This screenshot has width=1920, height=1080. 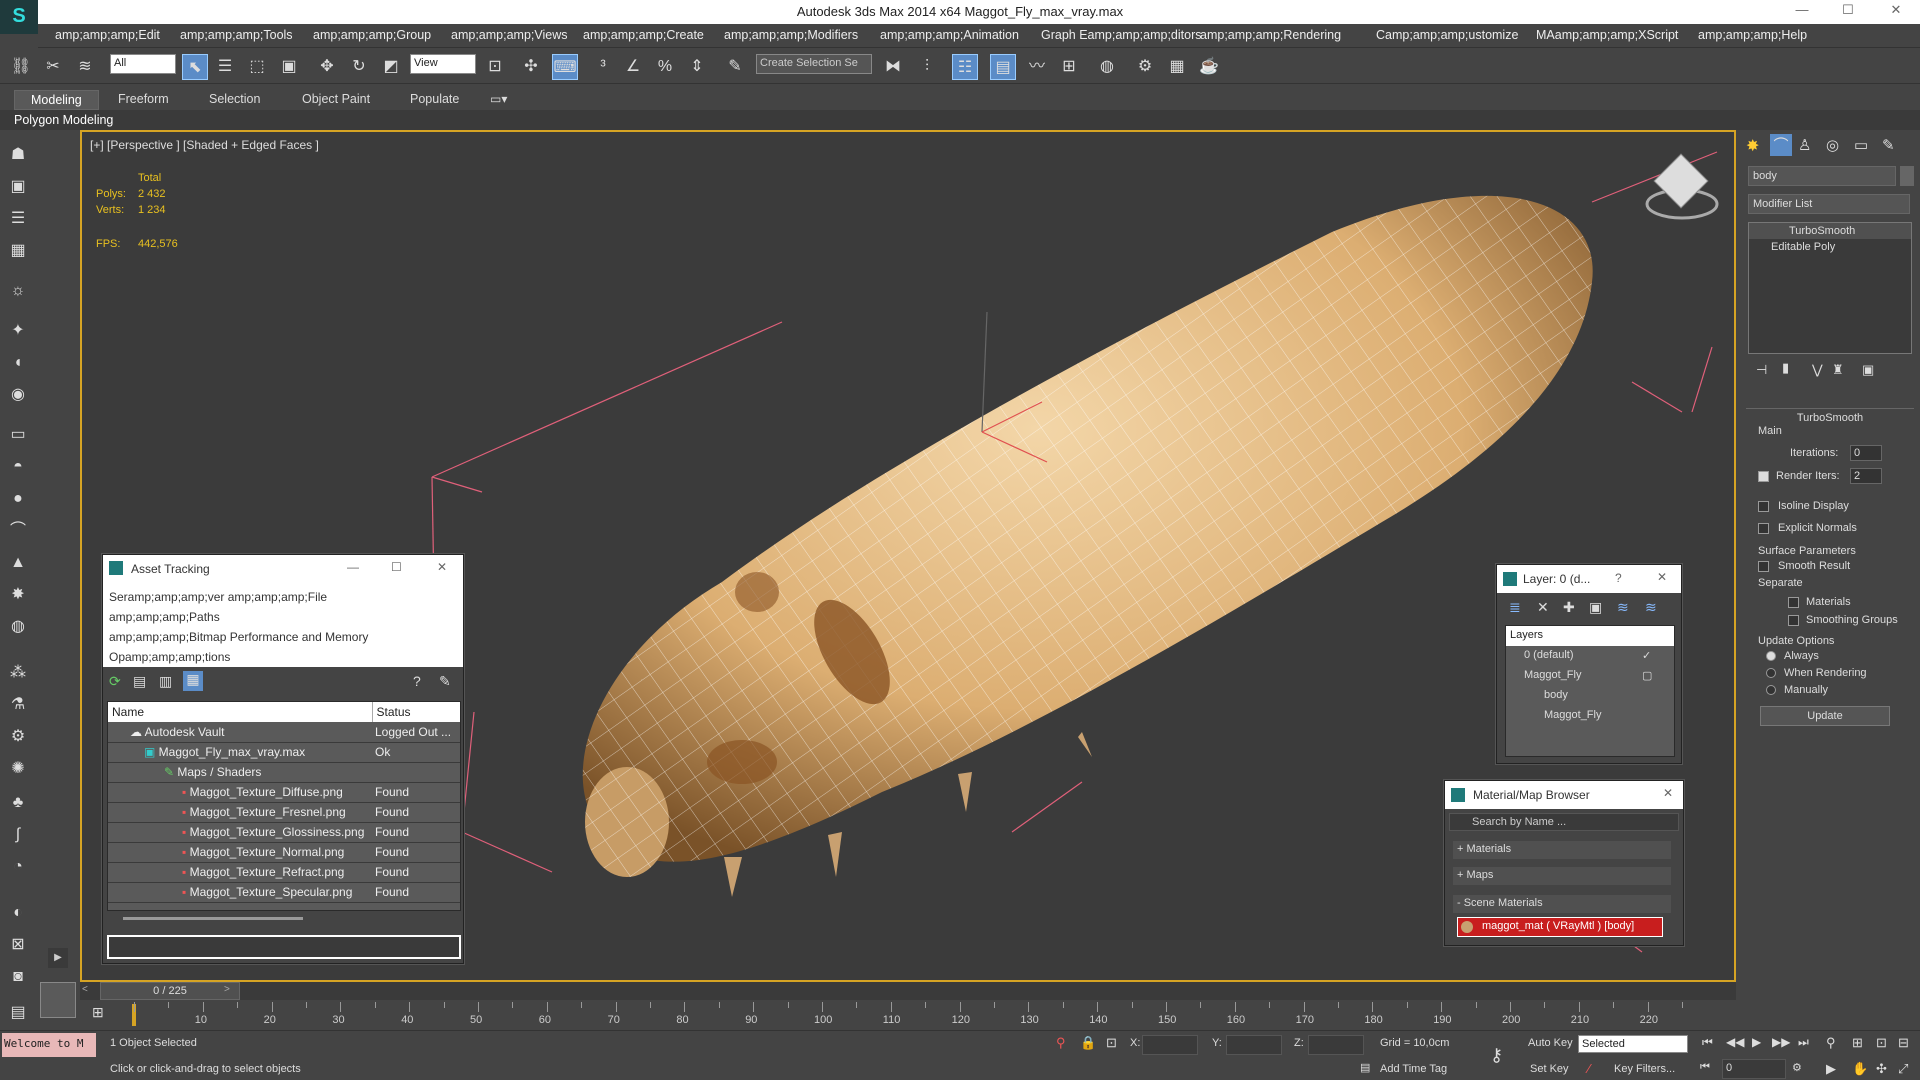 What do you see at coordinates (1088, 1043) in the screenshot?
I see `lock-icon: 🔒` at bounding box center [1088, 1043].